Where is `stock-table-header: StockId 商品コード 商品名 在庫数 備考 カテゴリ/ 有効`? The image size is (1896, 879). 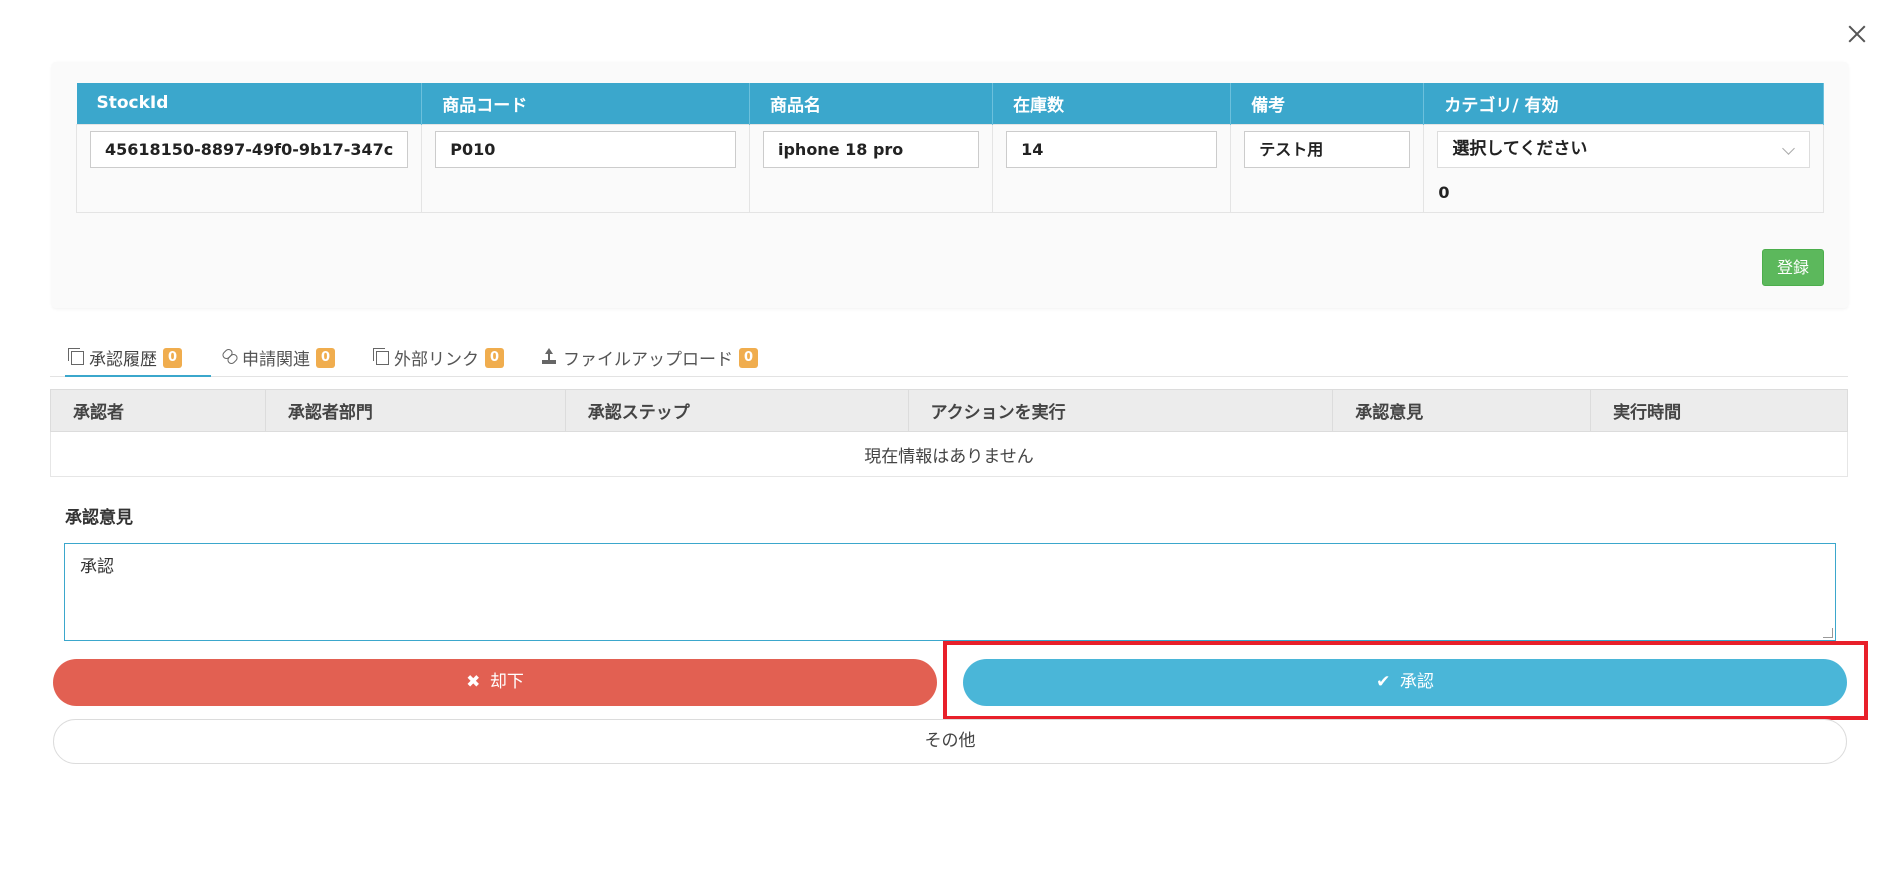
stock-table-header: StockId 商品コード 商品名 在庫数 備考 カテゴリ/ 有効 is located at coordinates (950, 103).